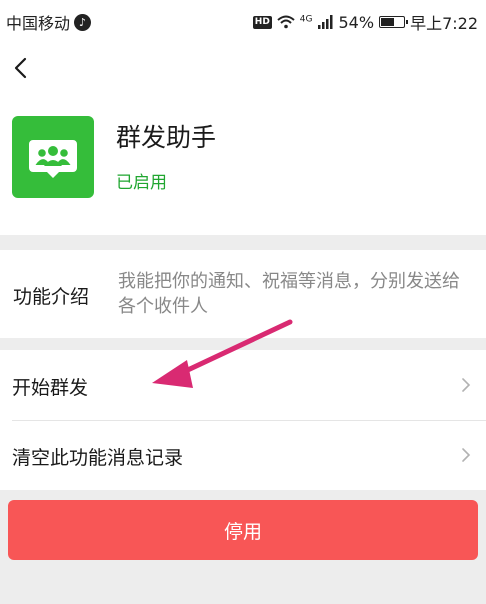  What do you see at coordinates (306, 19) in the screenshot?
I see `network-type: 4G` at bounding box center [306, 19].